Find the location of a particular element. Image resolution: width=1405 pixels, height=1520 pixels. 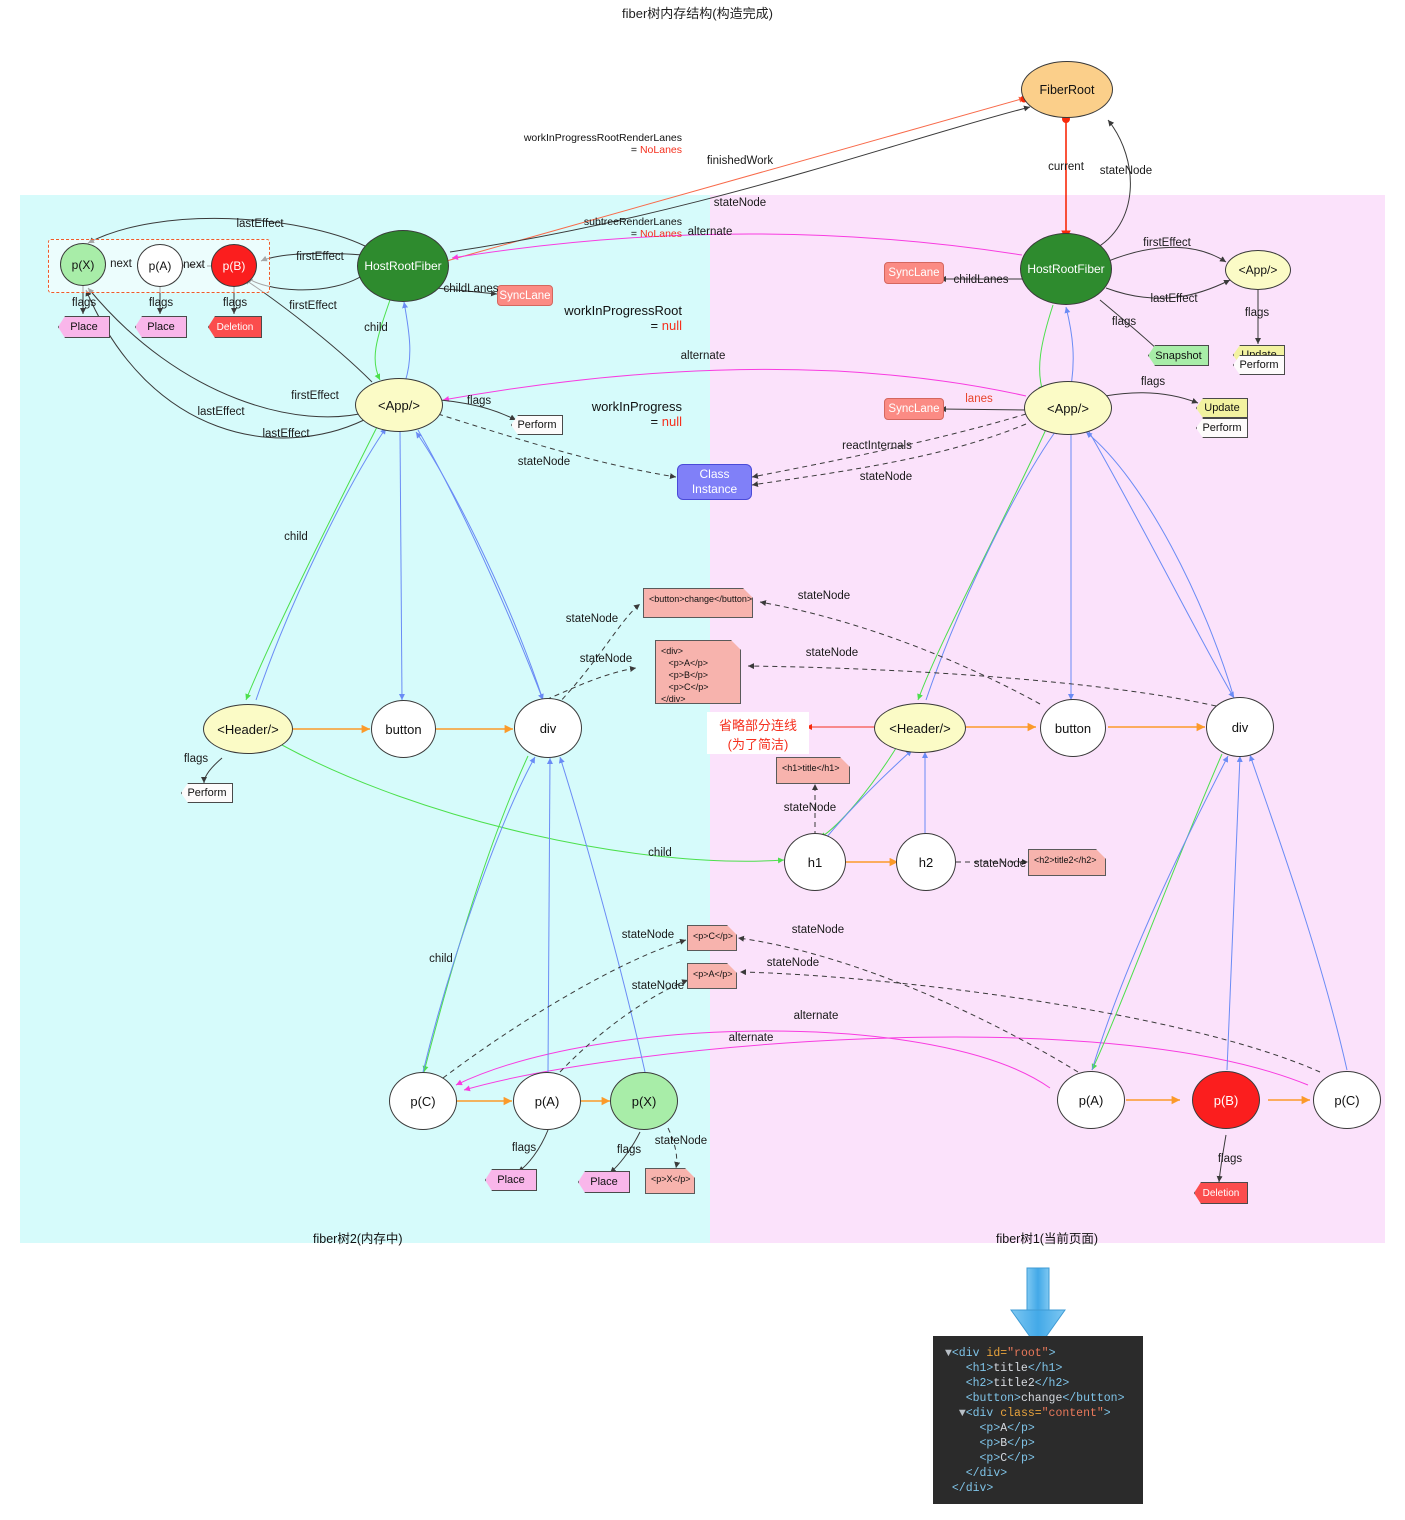

devtools-line: <p>B</p> is located at coordinates (1038, 1443).